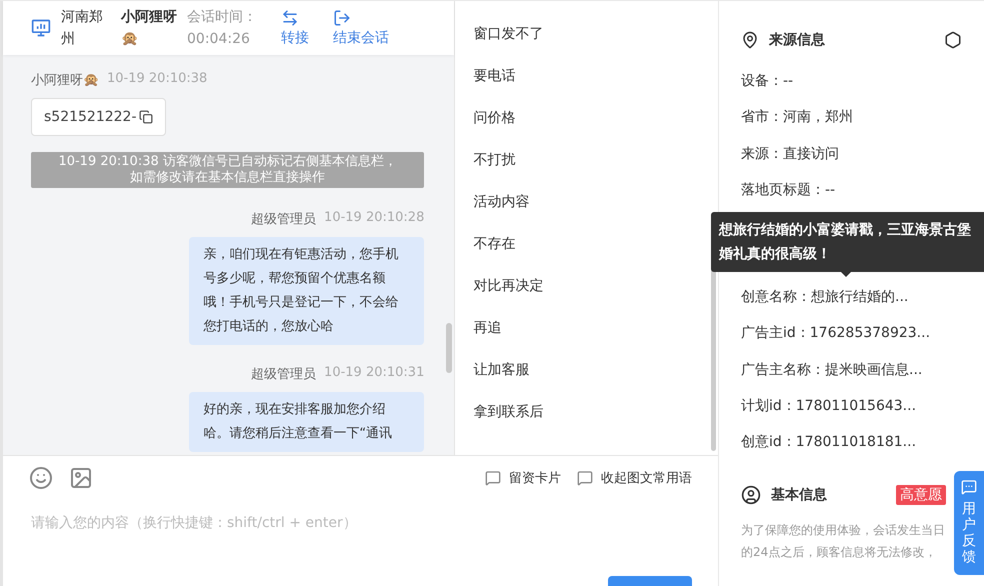 Image resolution: width=984 pixels, height=586 pixels. What do you see at coordinates (595, 118) in the screenshot?
I see `quick-reply-item: 问价格` at bounding box center [595, 118].